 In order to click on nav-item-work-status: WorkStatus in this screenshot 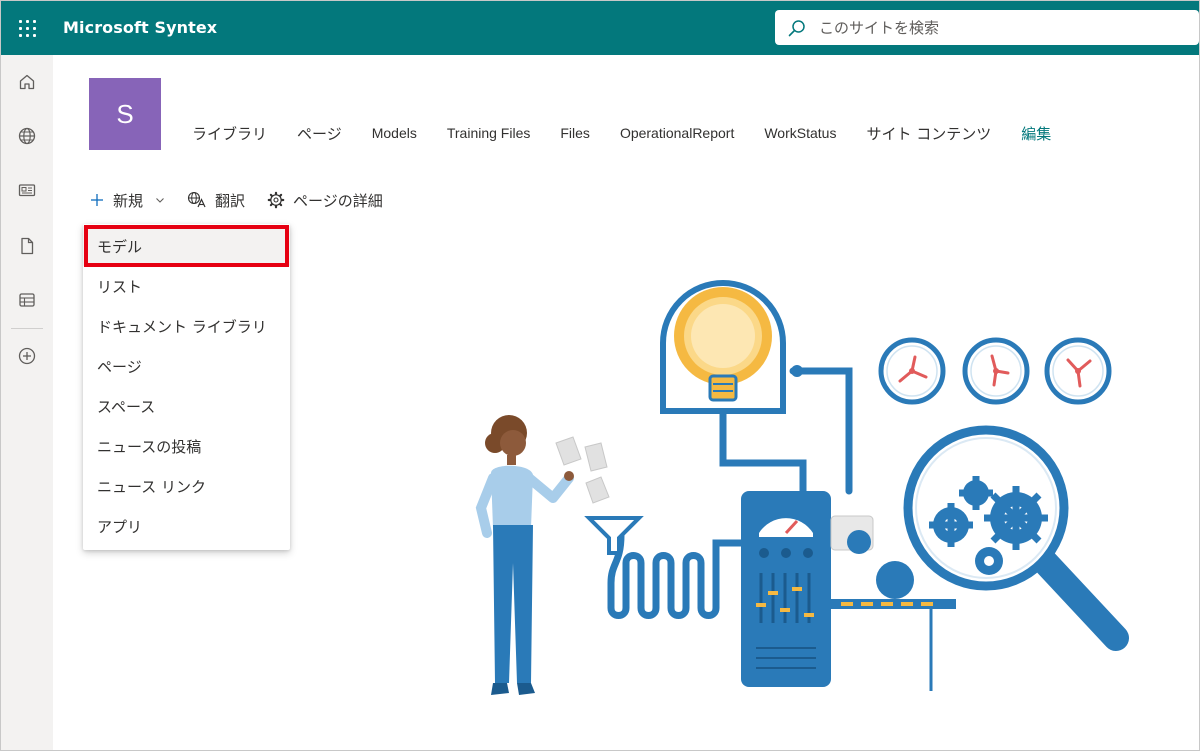, I will do `click(800, 133)`.